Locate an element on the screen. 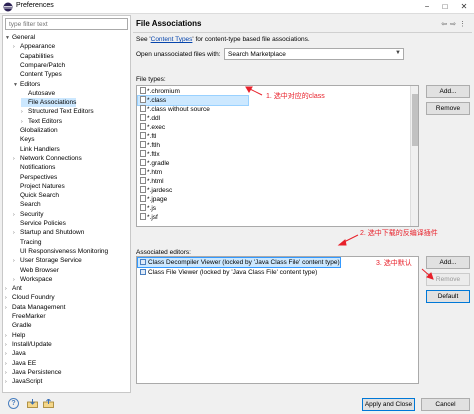 This screenshot has height=414, width=474. file-type-row: *.js is located at coordinates (274, 208).